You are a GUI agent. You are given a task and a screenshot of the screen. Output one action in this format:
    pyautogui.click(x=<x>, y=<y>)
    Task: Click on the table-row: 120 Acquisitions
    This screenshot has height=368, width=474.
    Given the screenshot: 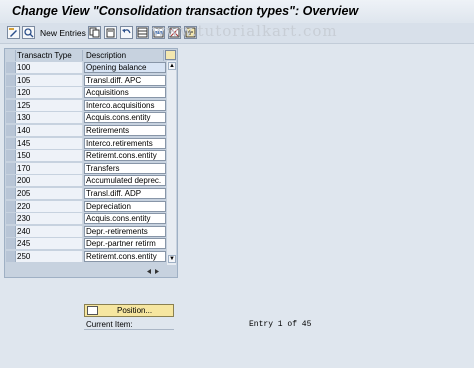 What is the action you would take?
    pyautogui.click(x=91, y=93)
    